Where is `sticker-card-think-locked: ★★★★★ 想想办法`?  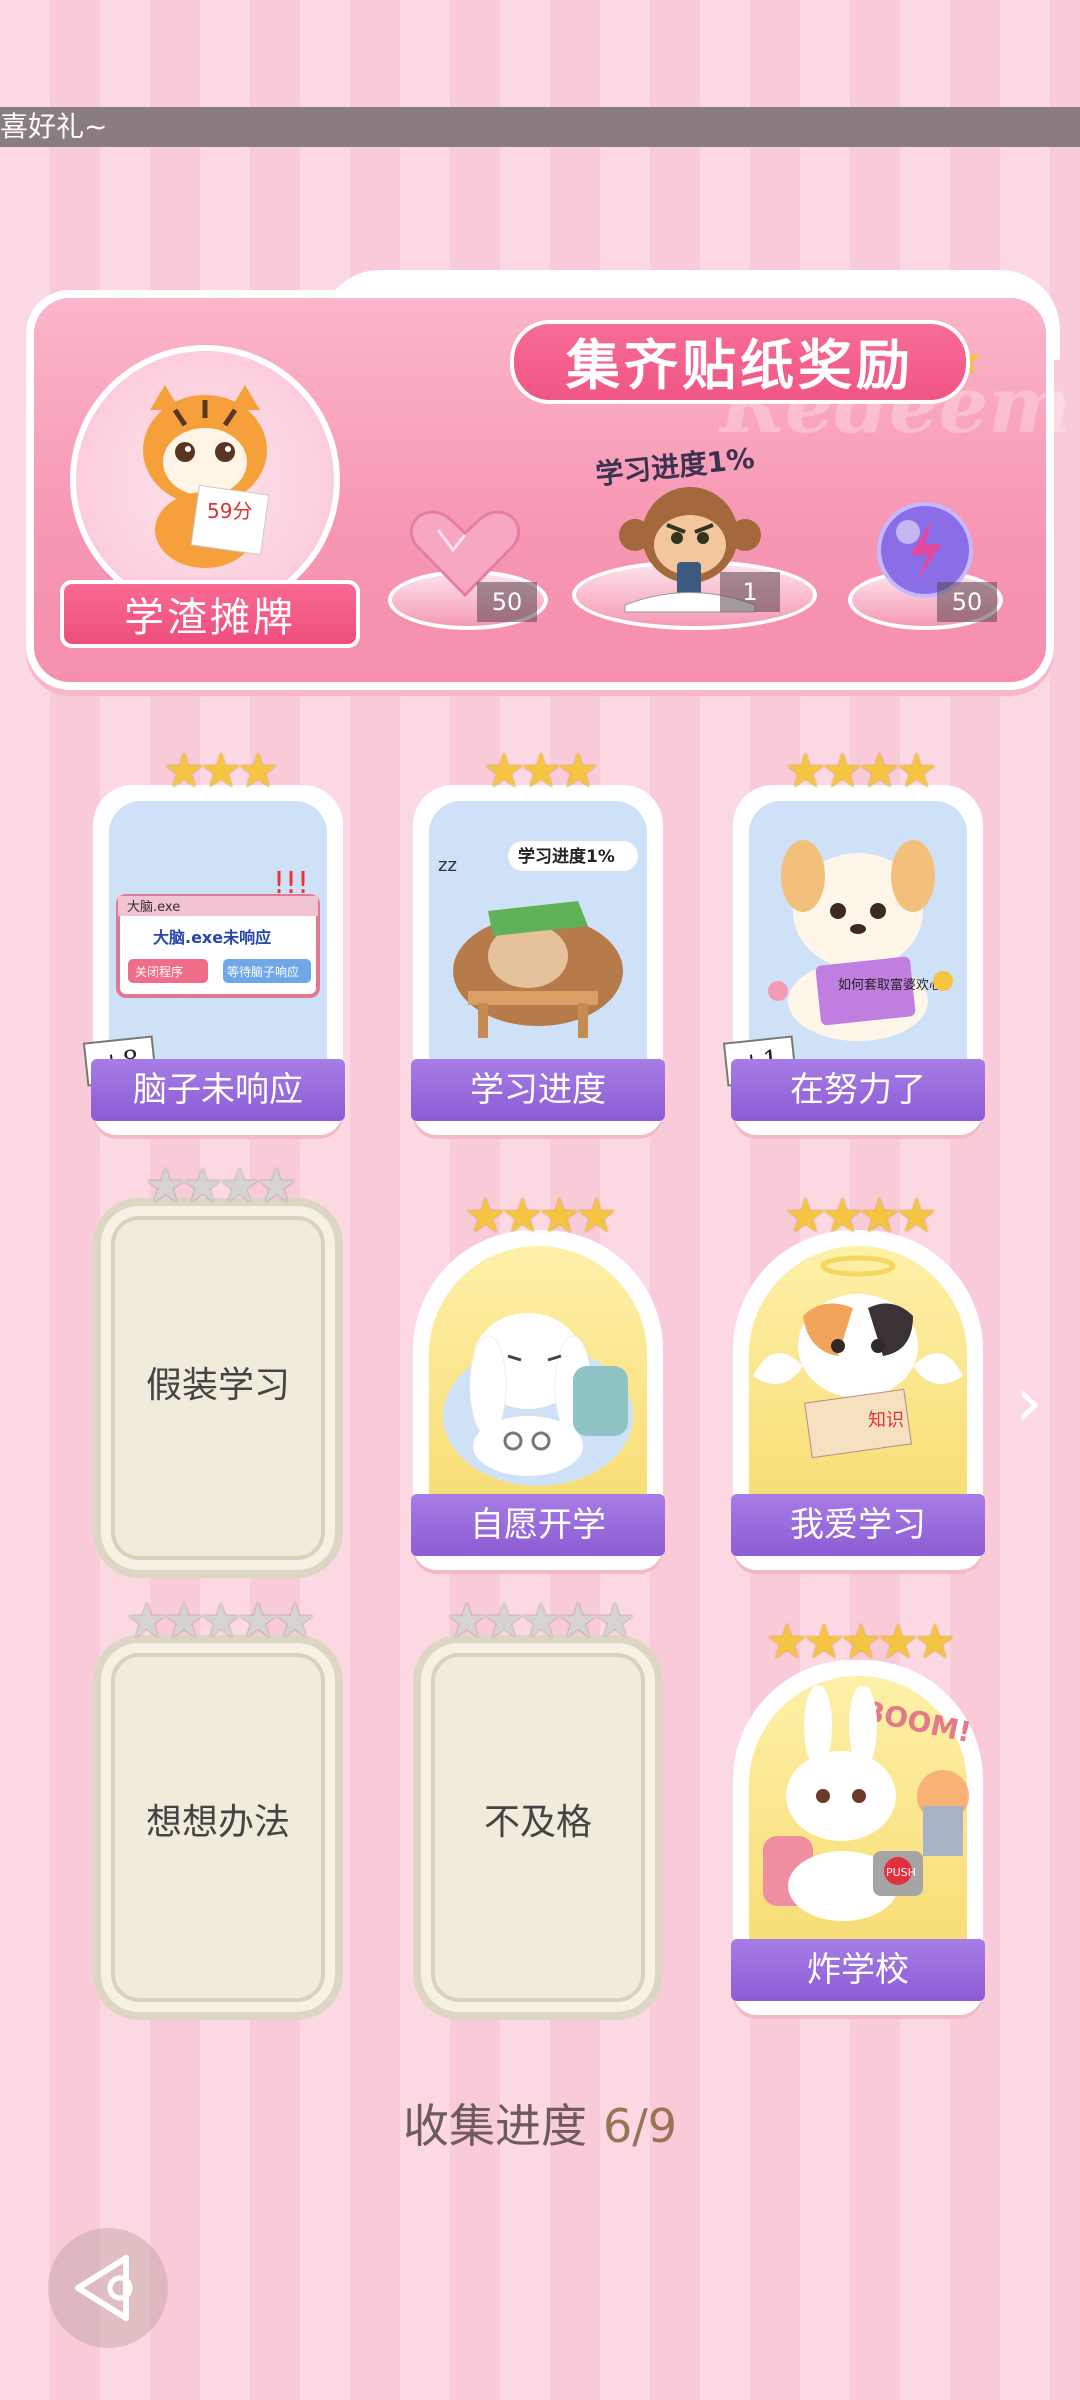 sticker-card-think-locked: ★★★★★ 想想办法 is located at coordinates (218, 1806).